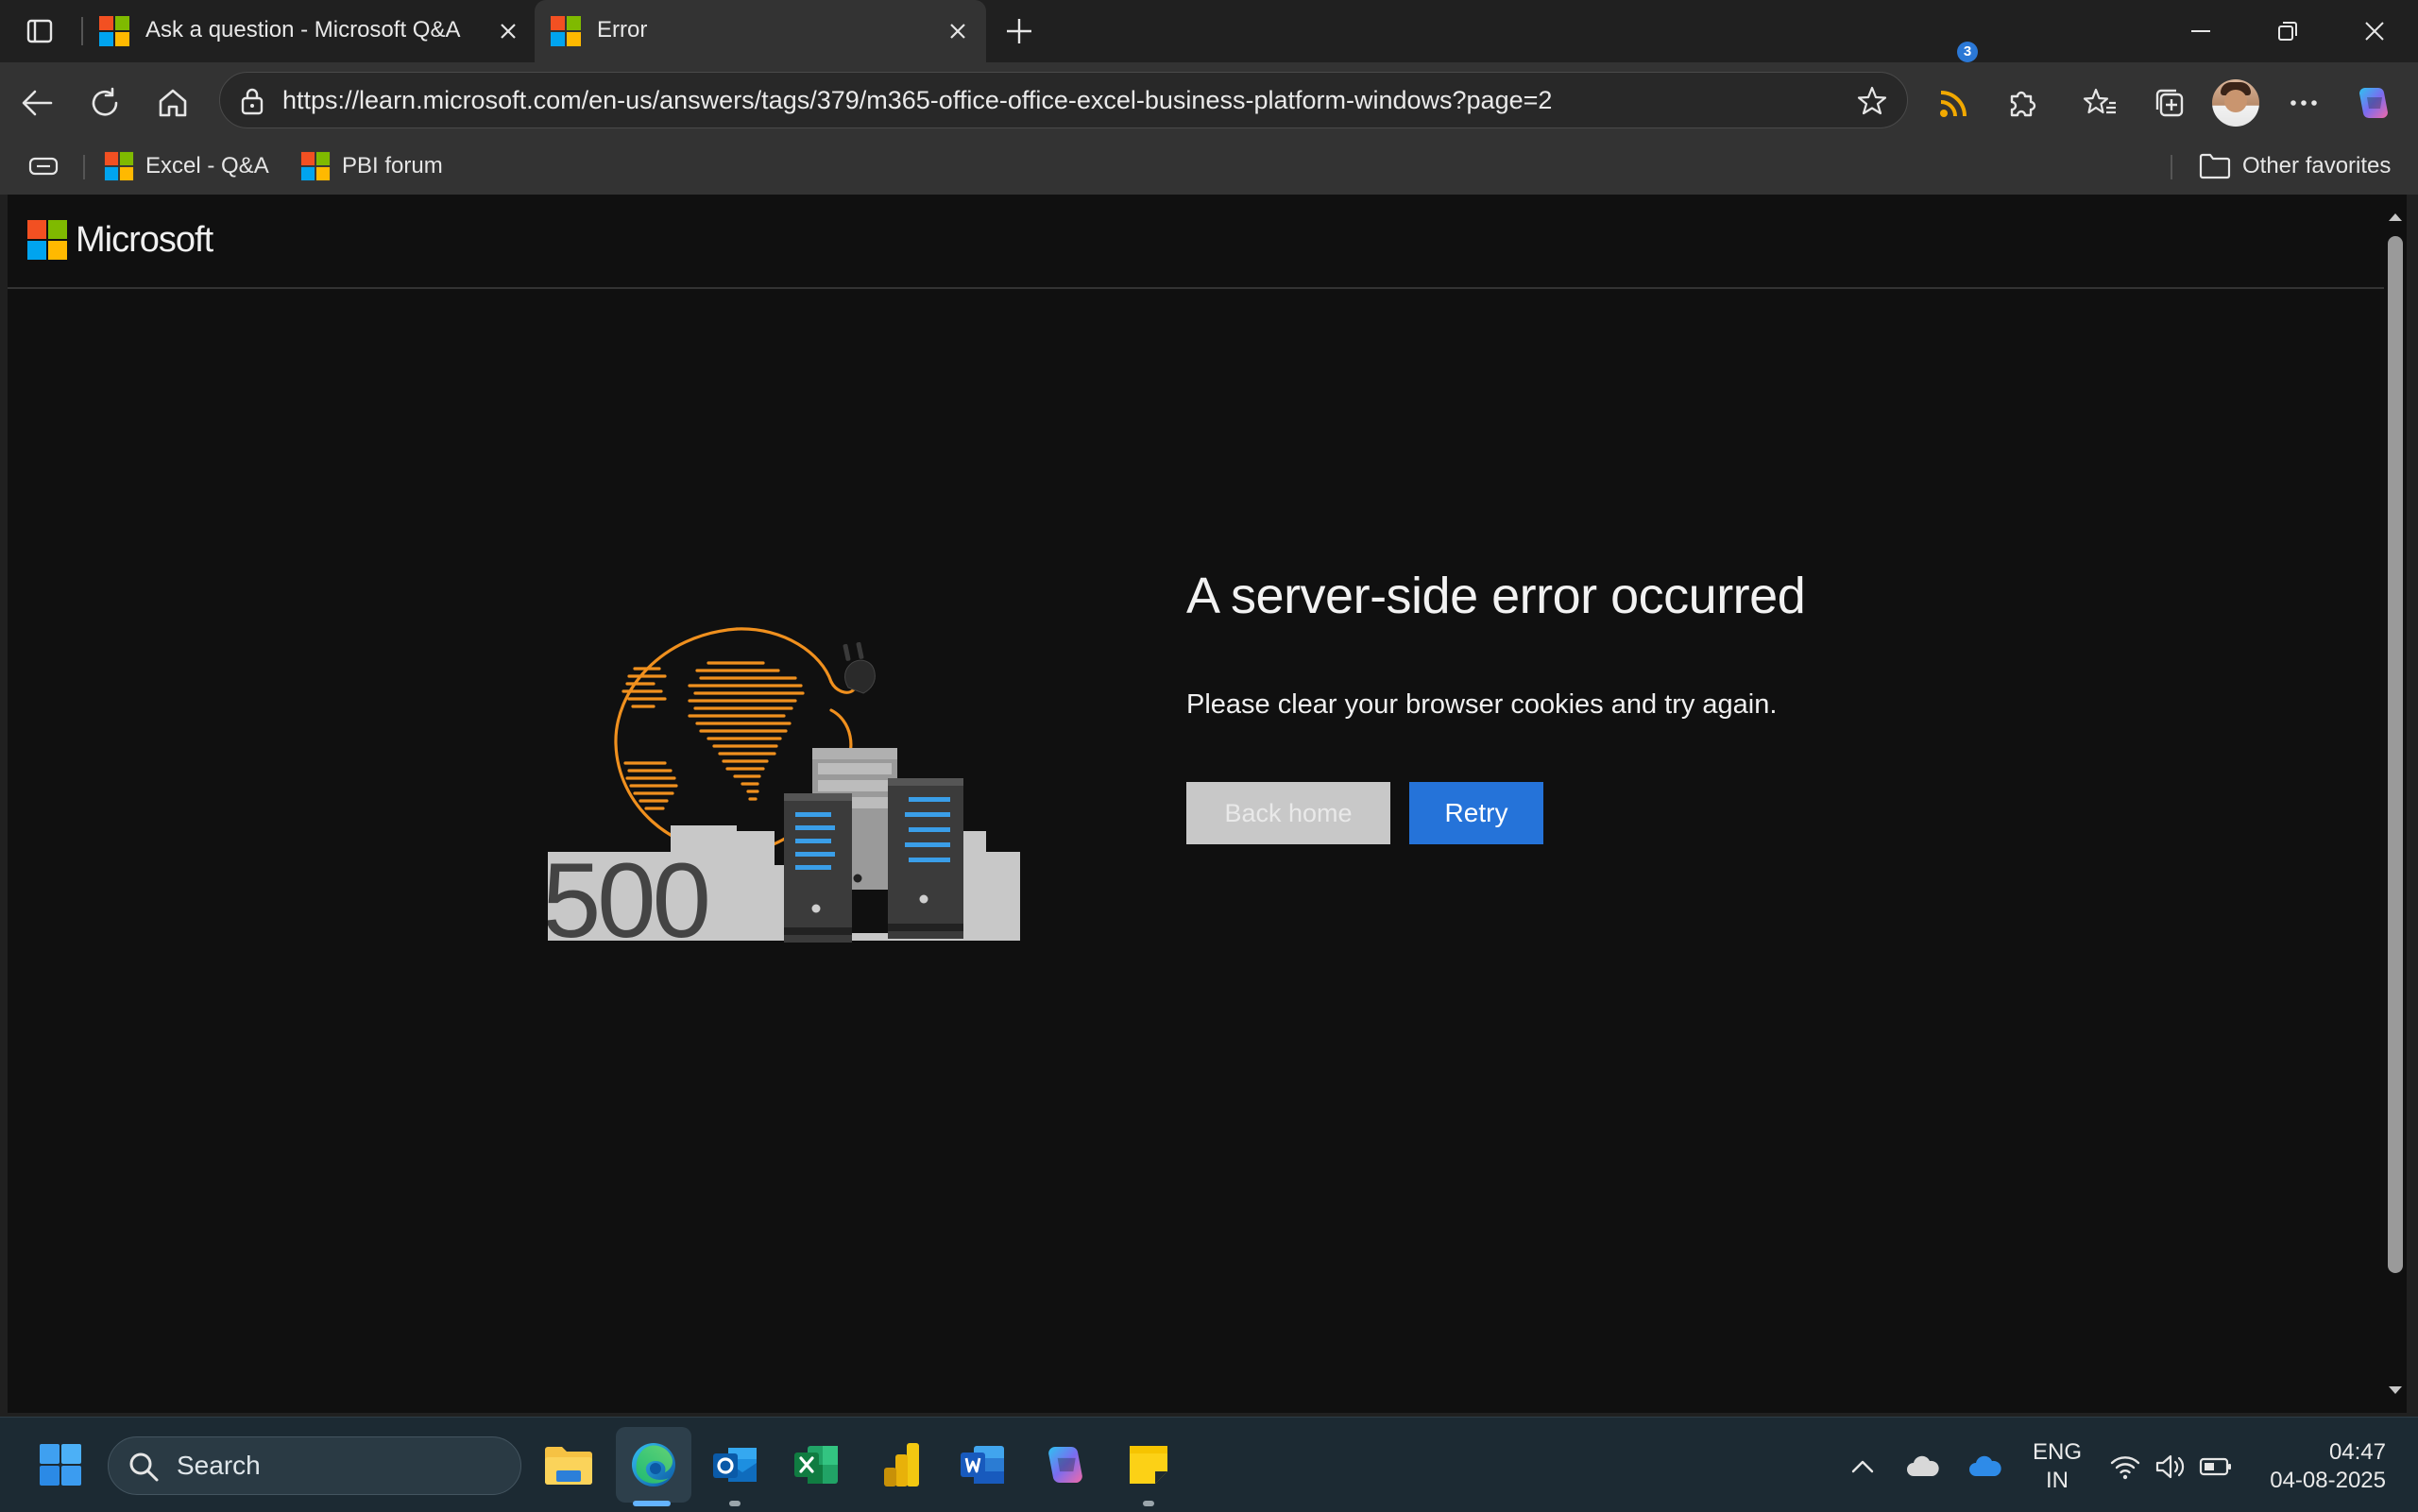  What do you see at coordinates (43, 166) in the screenshot?
I see `tab-list-icon` at bounding box center [43, 166].